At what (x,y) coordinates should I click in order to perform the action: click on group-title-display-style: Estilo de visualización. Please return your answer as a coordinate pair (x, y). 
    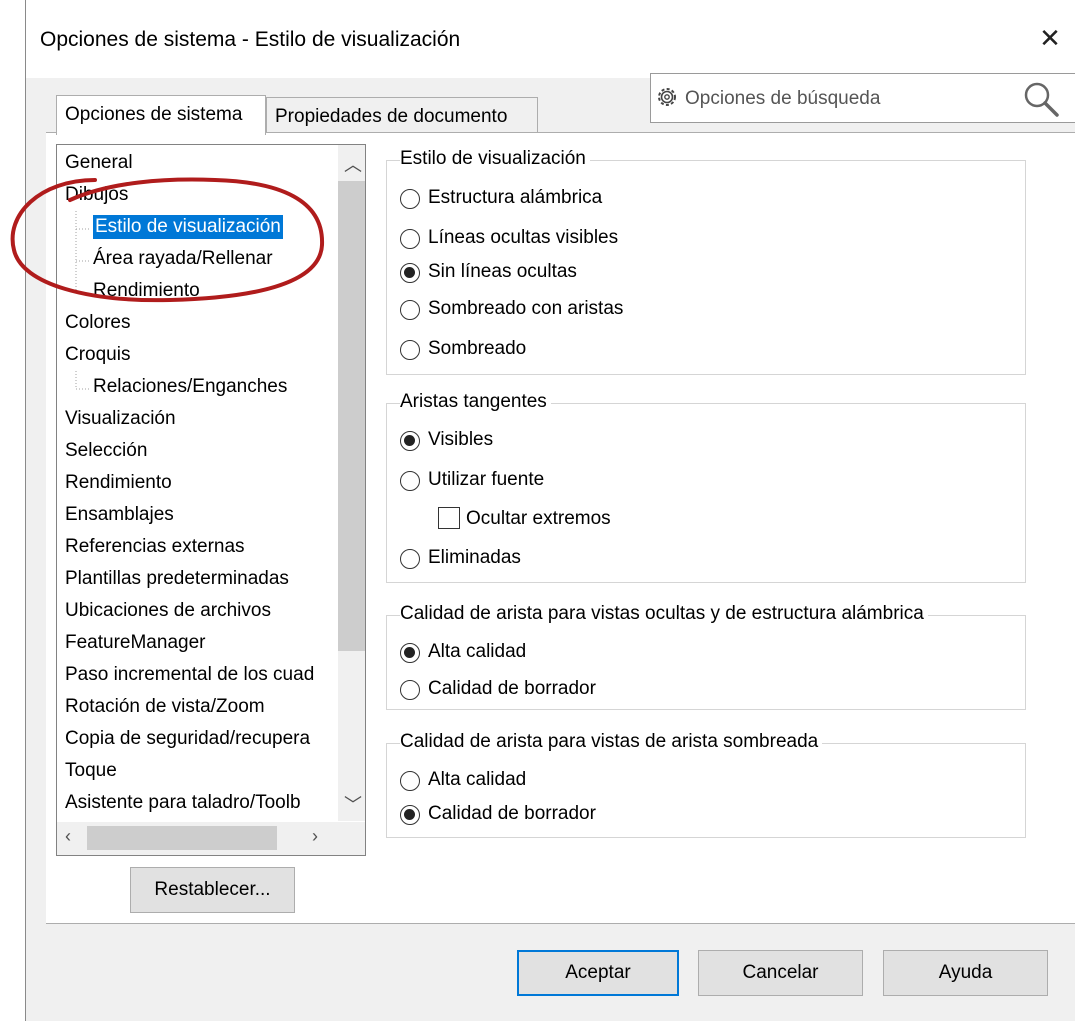
    Looking at the image, I should click on (495, 159).